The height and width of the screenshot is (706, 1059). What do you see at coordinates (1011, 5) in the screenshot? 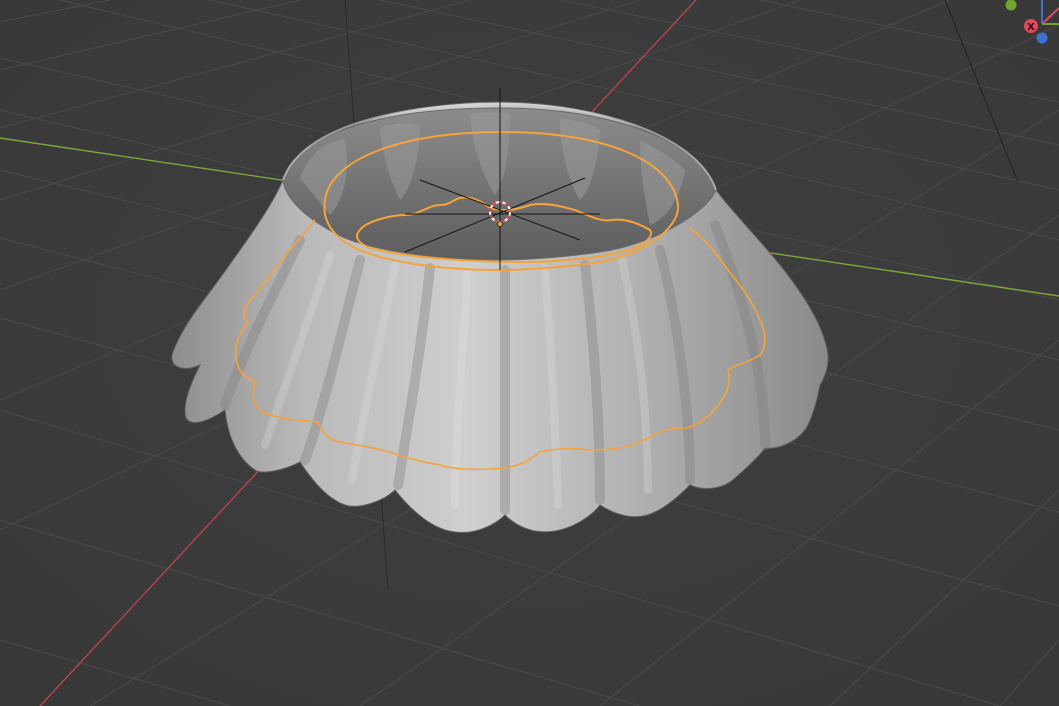
I see `gizmo-y-negative-handle` at bounding box center [1011, 5].